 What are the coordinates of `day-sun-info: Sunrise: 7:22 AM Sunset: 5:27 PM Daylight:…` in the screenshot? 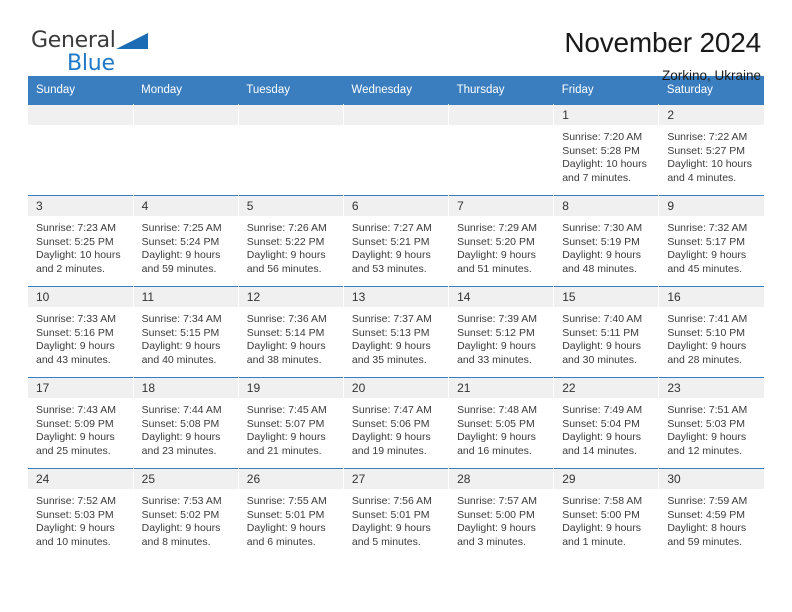 It's located at (711, 155).